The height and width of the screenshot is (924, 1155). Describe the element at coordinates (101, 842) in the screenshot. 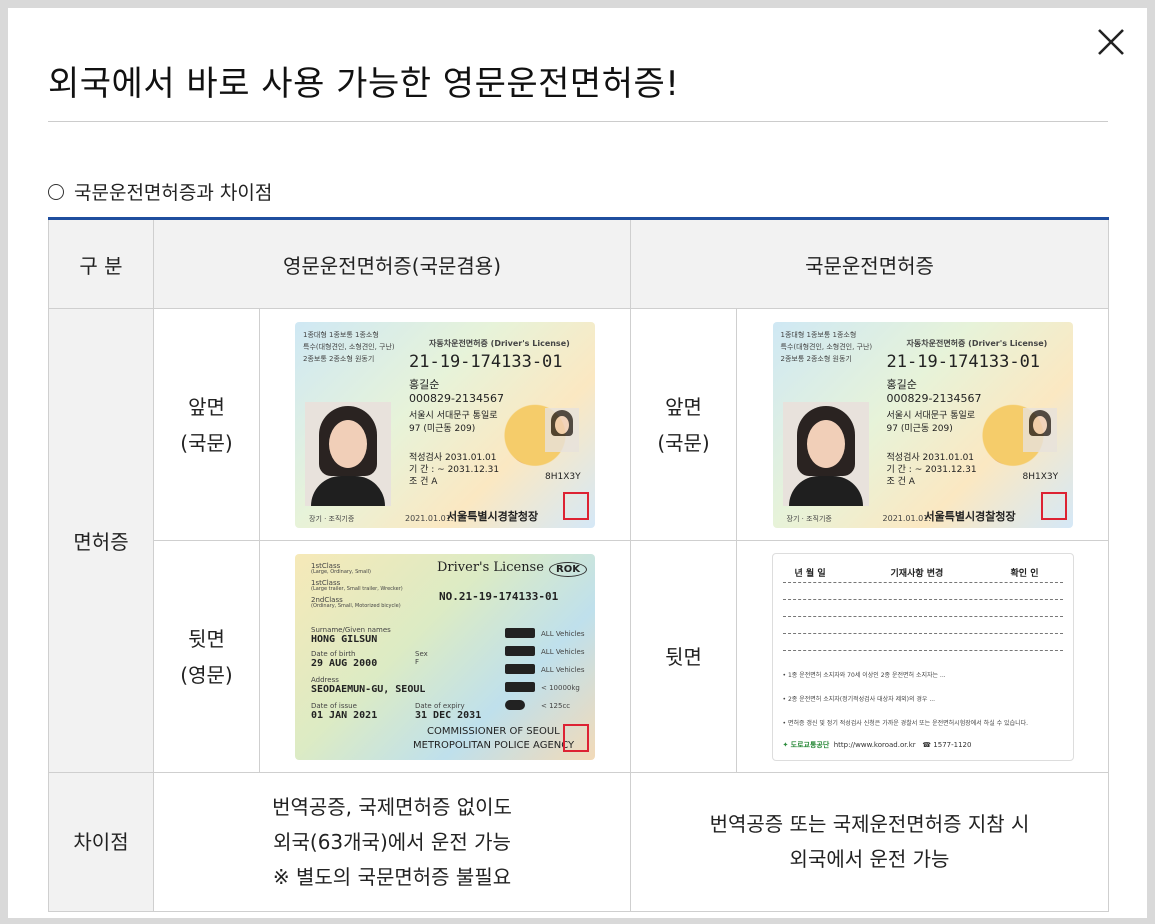

I see `row-label-difference: 차이점` at that location.